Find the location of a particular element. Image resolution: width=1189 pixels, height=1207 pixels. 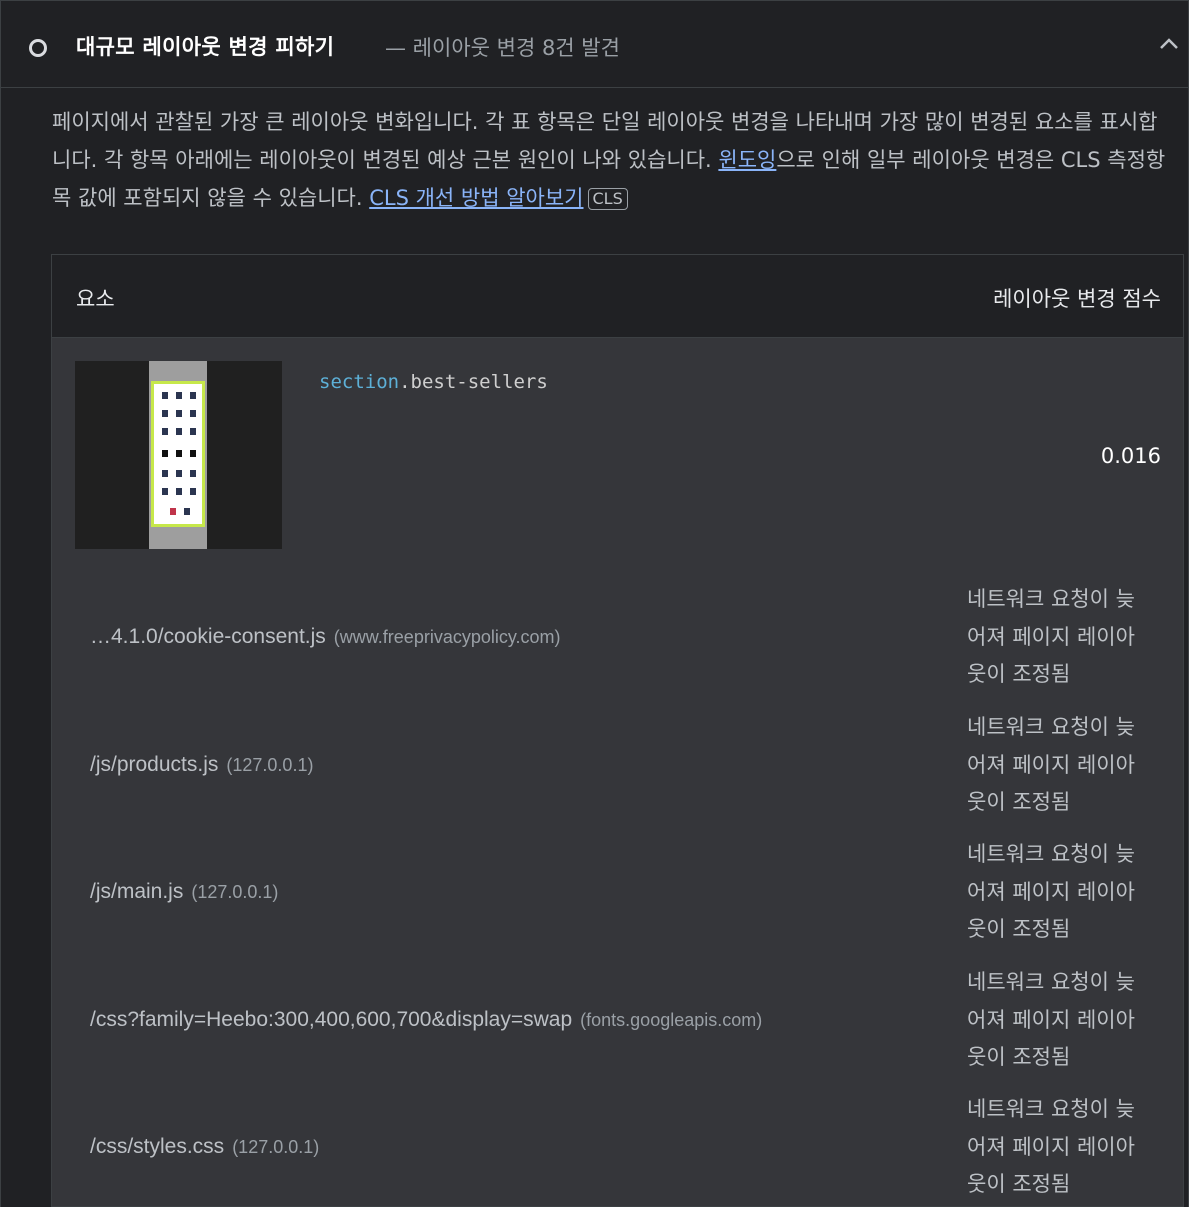

cause-url-host: (fonts.googleapis.com) is located at coordinates (671, 1020).